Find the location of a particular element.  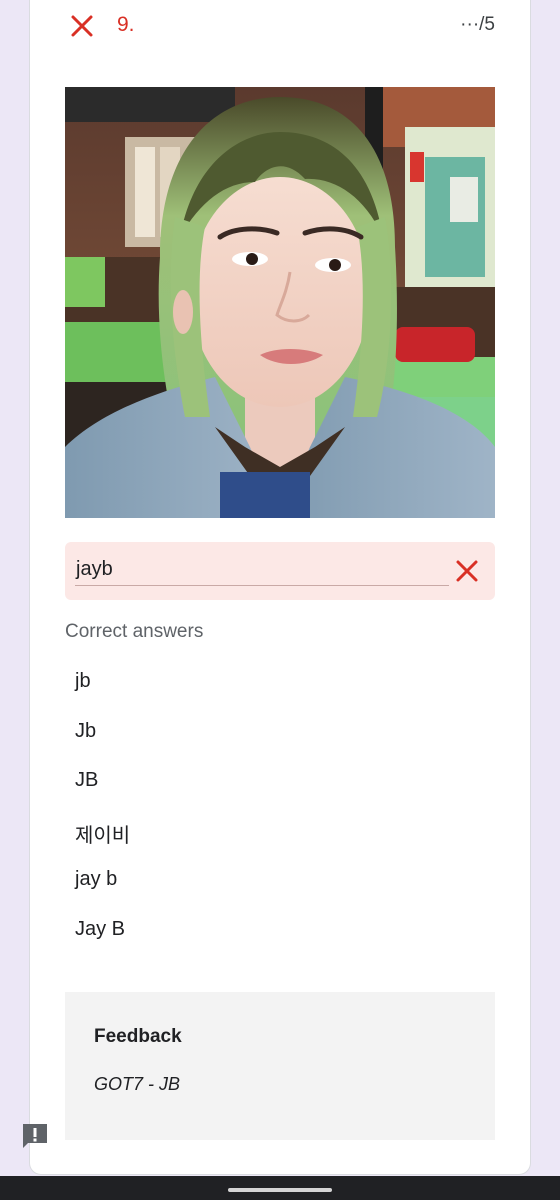

question-score: ···/5 is located at coordinates (477, 24).